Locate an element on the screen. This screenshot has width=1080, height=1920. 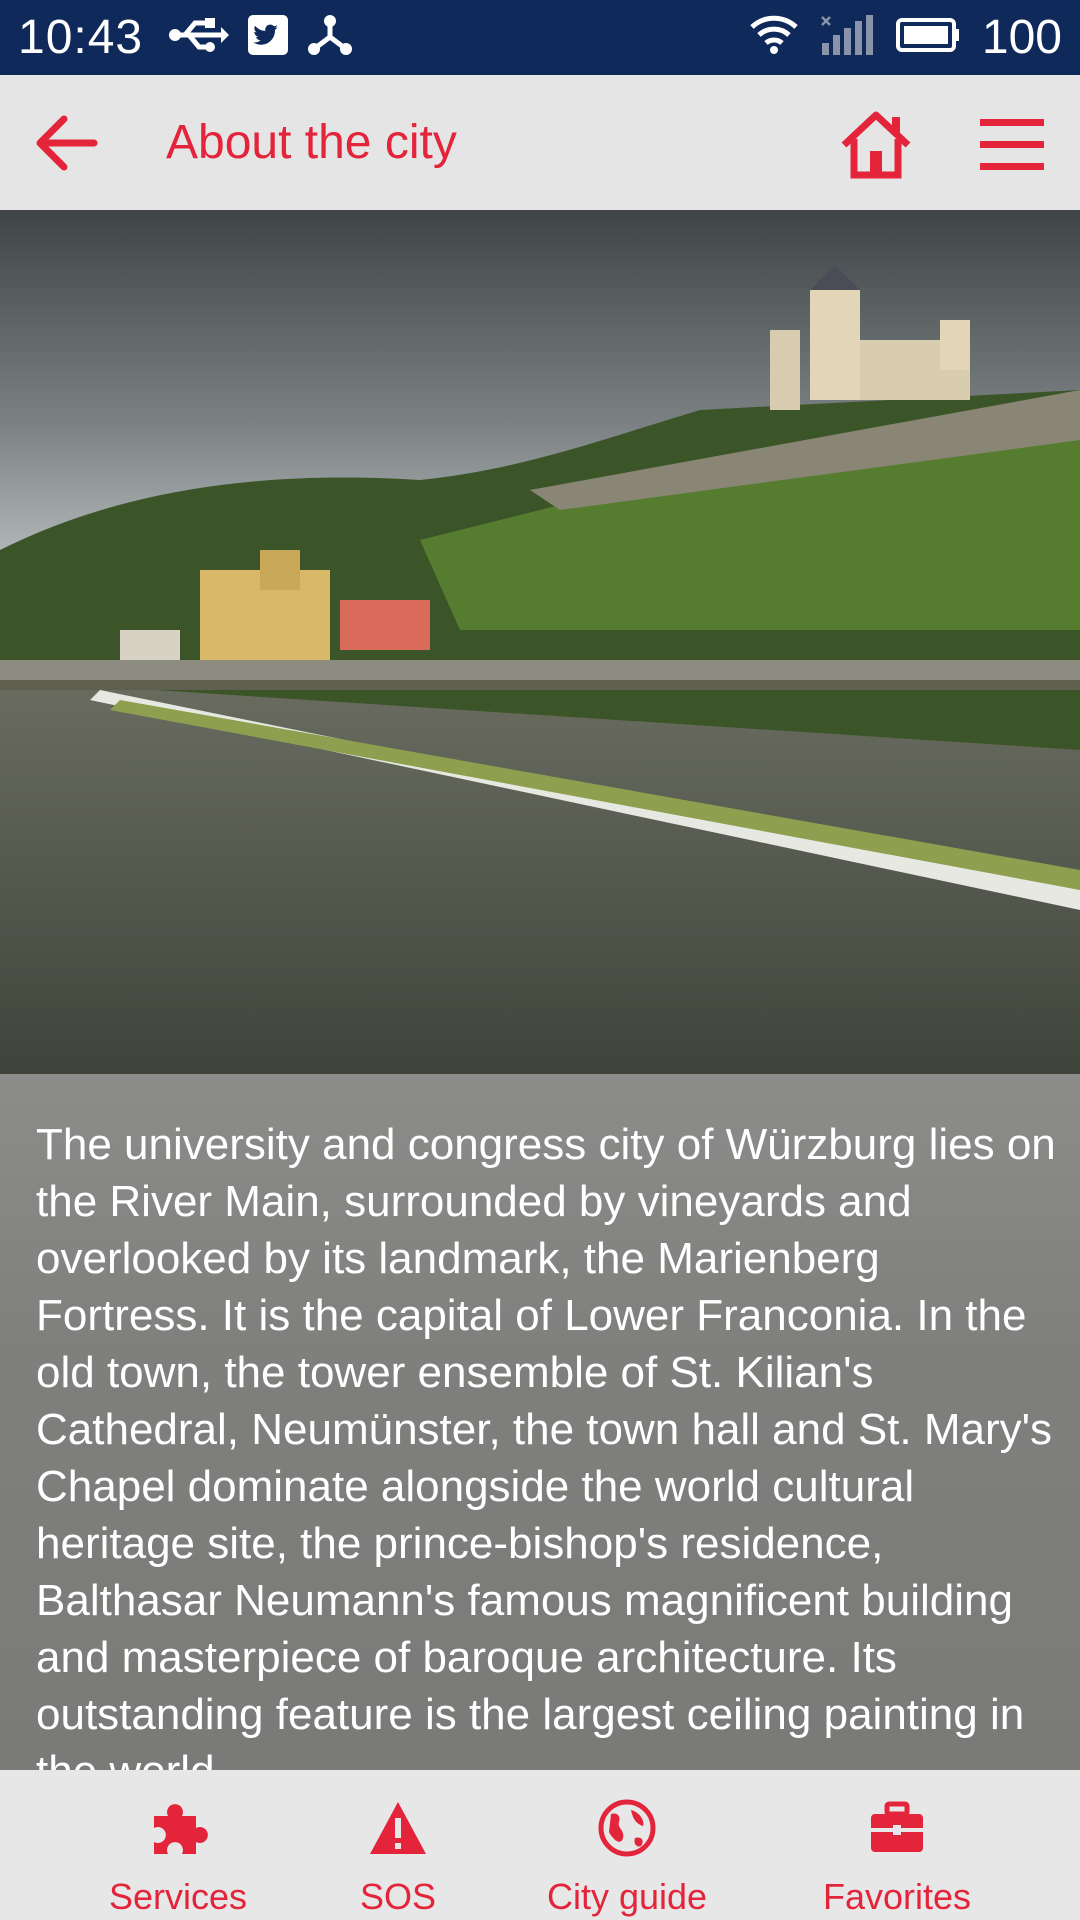
home-button is located at coordinates (876, 145).